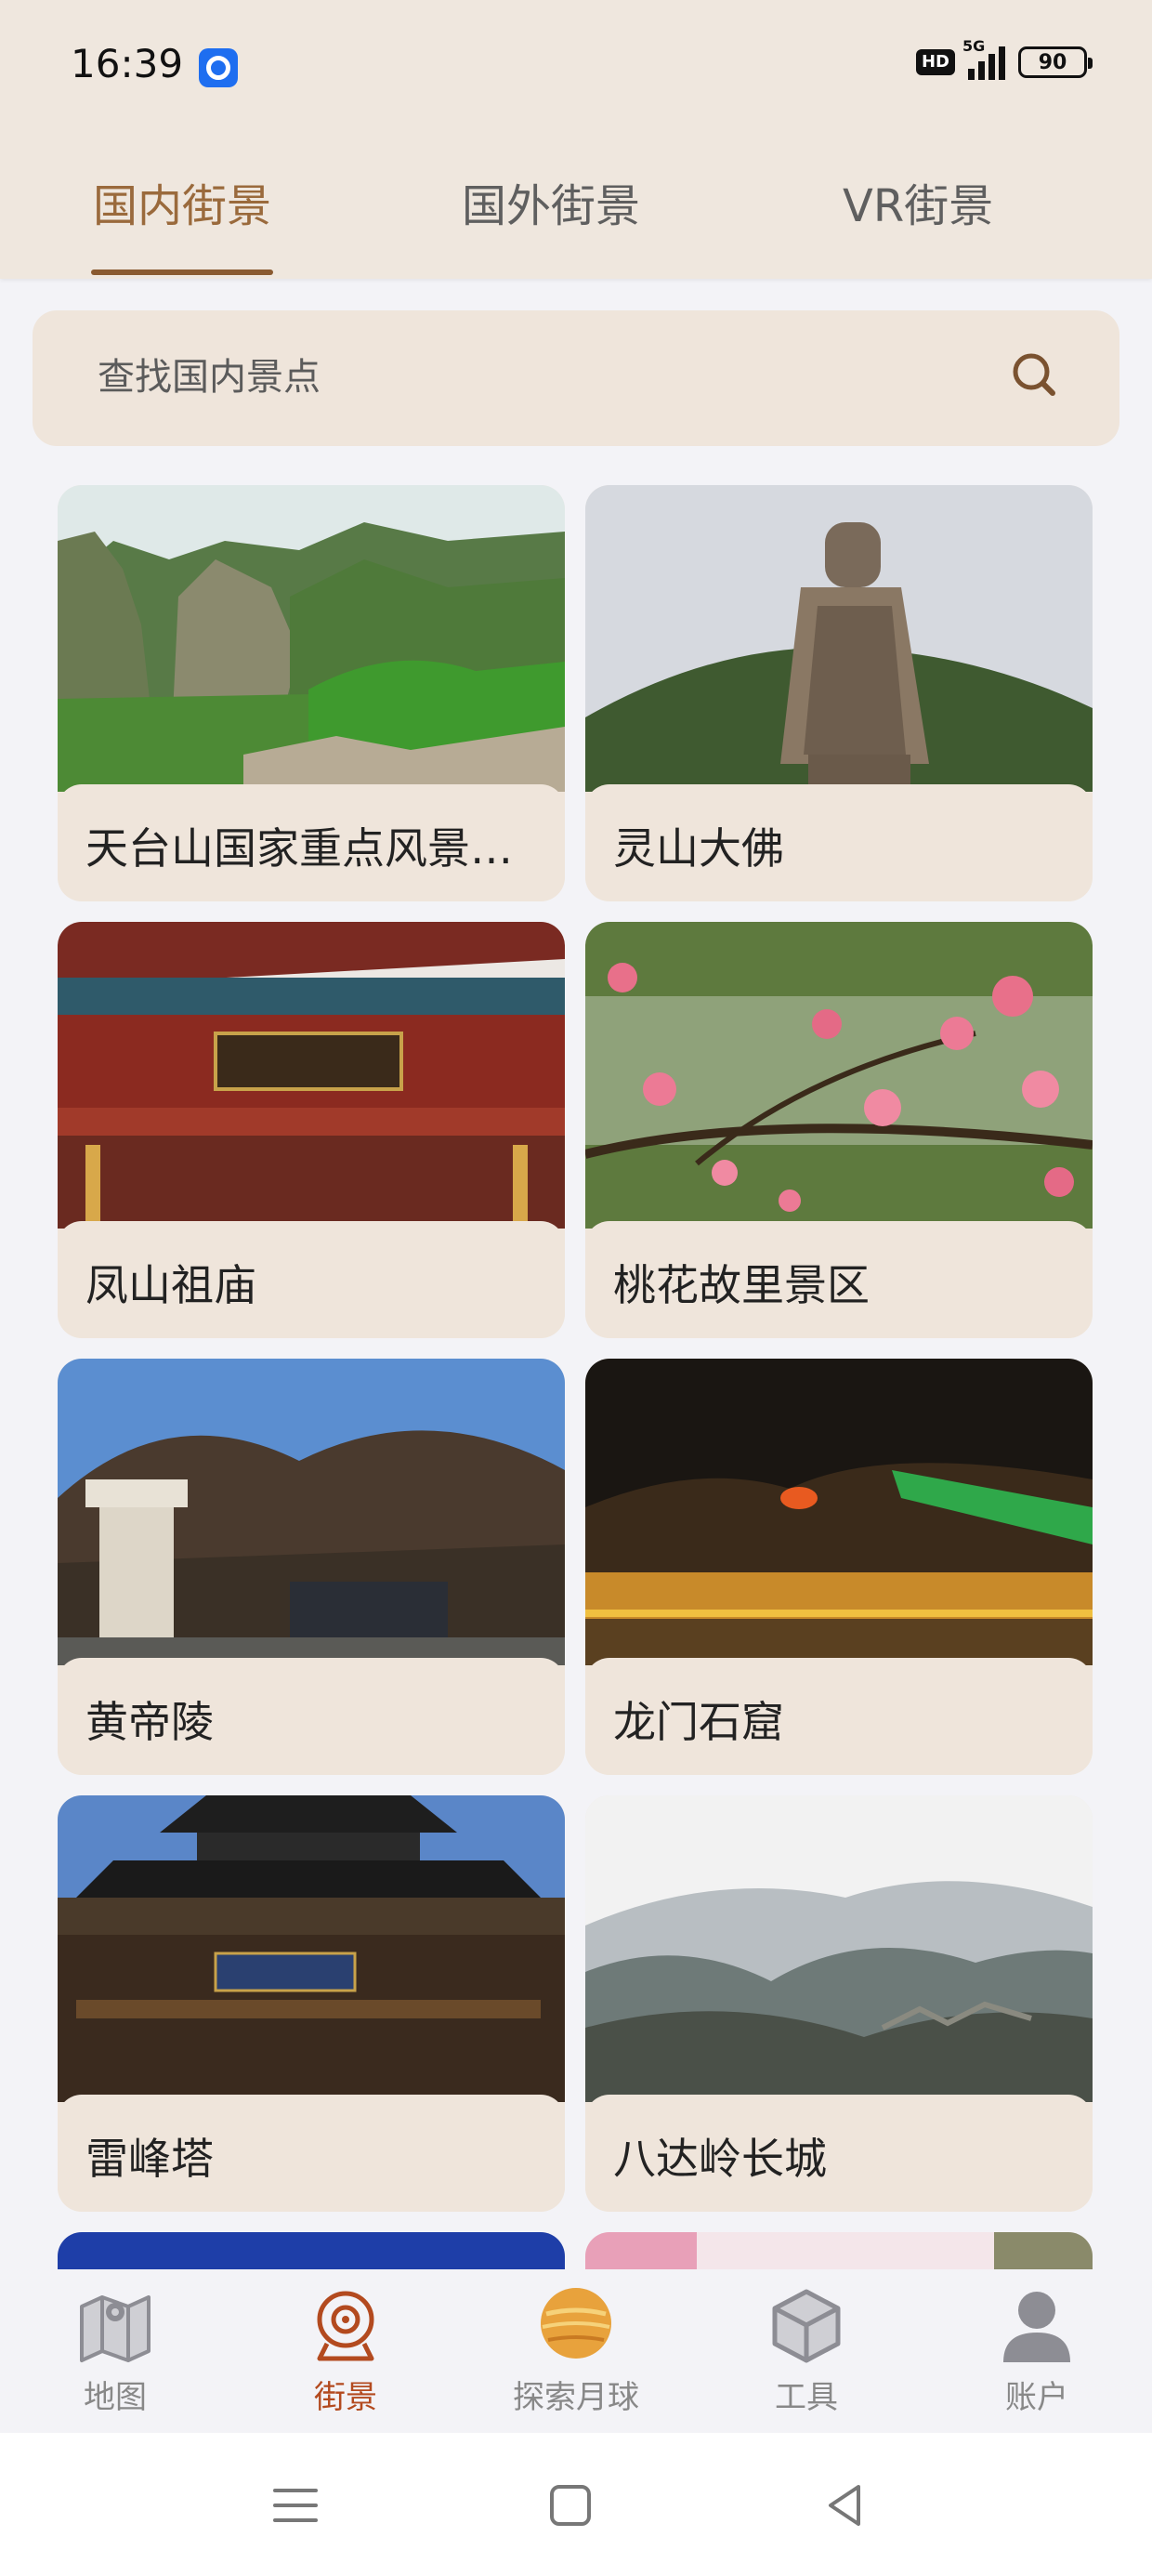 The height and width of the screenshot is (2576, 1152). Describe the element at coordinates (839, 1512) in the screenshot. I see `place-photo-longmen` at that location.